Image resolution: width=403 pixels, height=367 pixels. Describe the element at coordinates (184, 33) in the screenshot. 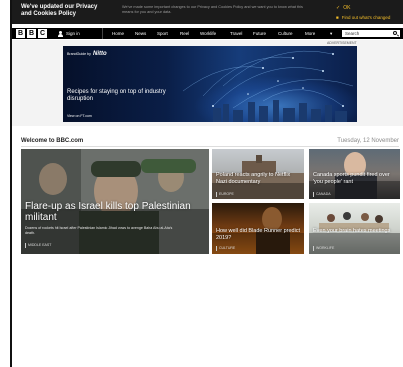

I see `nav-item-reel: Reel` at that location.